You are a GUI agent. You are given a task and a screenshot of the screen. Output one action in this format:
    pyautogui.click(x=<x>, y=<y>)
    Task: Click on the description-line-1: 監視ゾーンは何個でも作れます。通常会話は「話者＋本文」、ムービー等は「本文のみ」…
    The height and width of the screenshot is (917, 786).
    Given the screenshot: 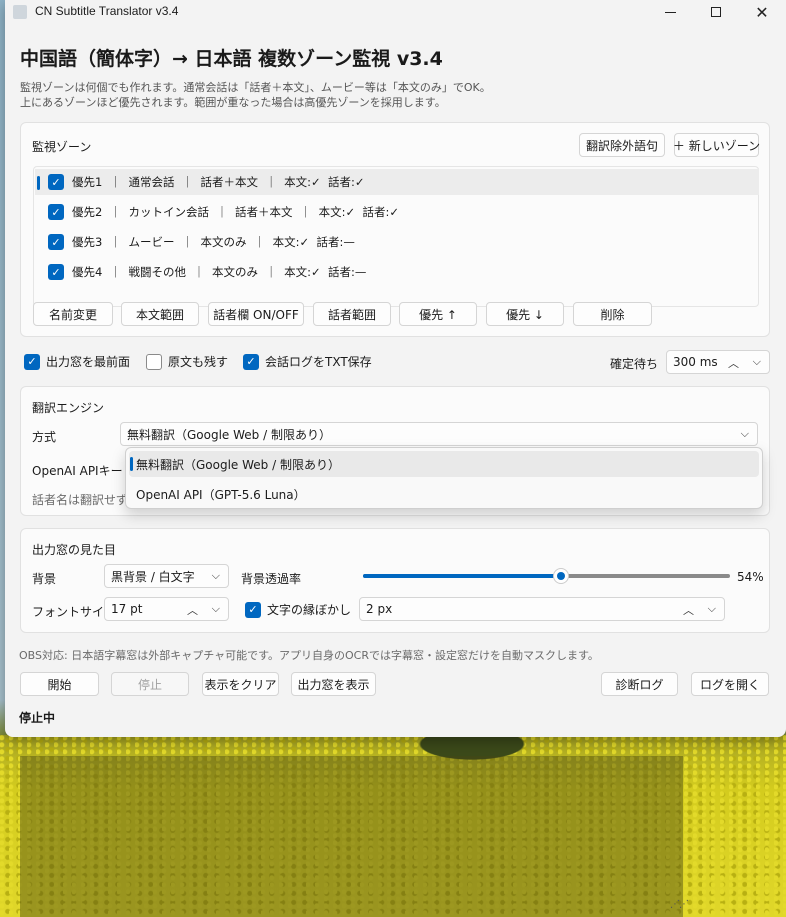 What is the action you would take?
    pyautogui.click(x=255, y=87)
    